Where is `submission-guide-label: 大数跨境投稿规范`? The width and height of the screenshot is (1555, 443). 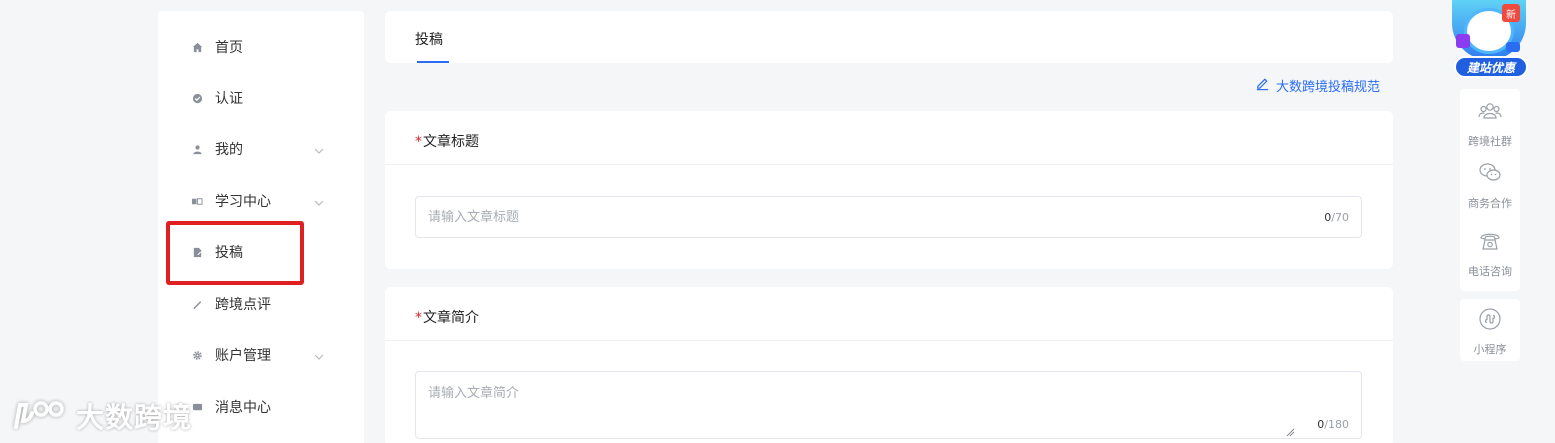 submission-guide-label: 大数跨境投稿规范 is located at coordinates (1328, 87).